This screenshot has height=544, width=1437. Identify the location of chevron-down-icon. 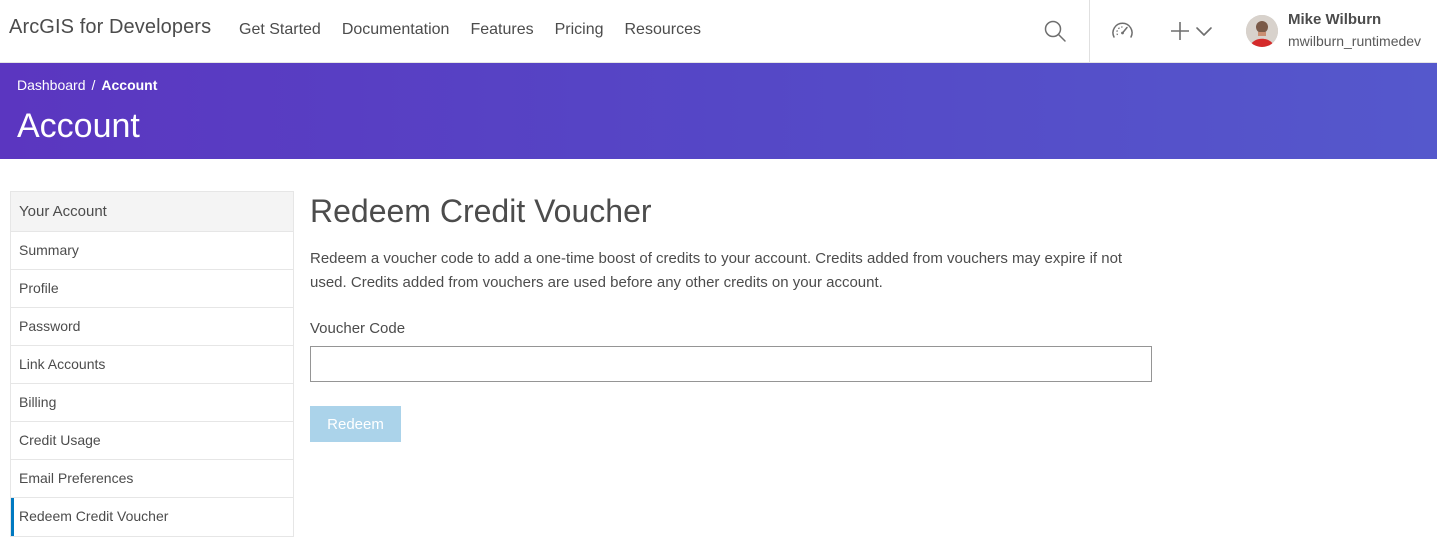
(1204, 31).